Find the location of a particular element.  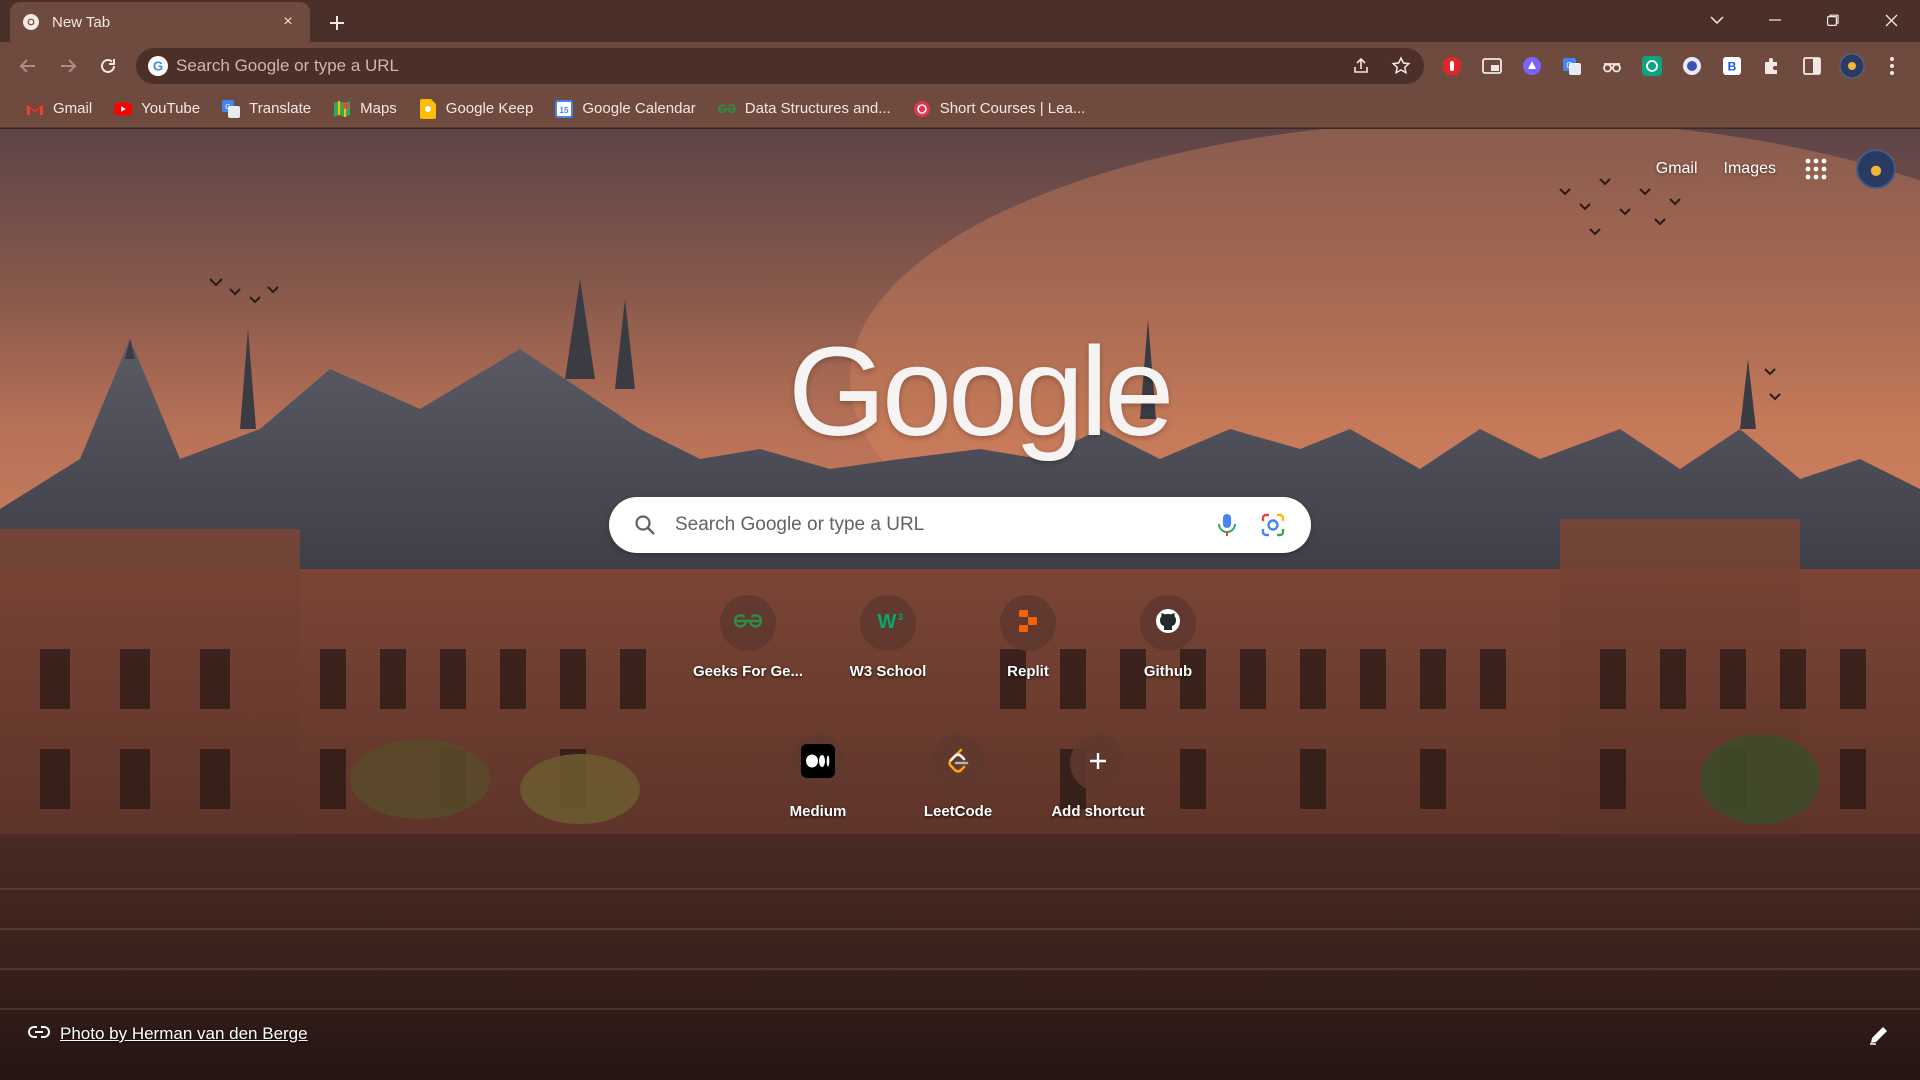

customize-pencil-icon is located at coordinates (1880, 1036).